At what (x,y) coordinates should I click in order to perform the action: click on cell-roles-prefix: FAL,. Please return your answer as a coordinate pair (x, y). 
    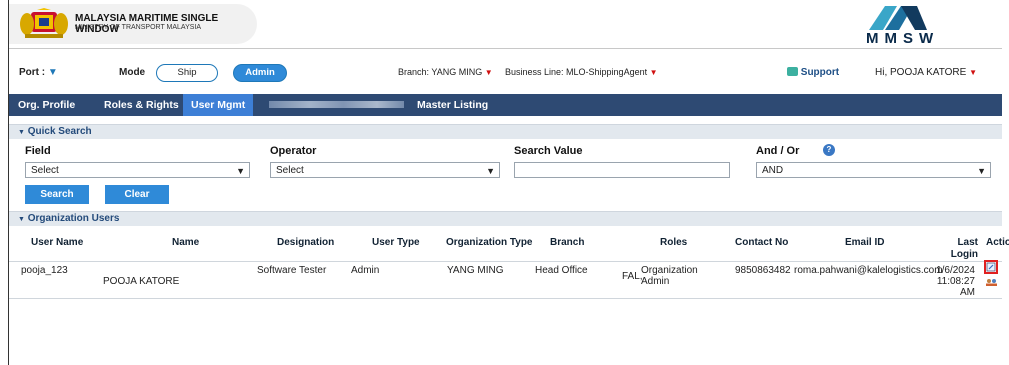
    Looking at the image, I should click on (632, 276).